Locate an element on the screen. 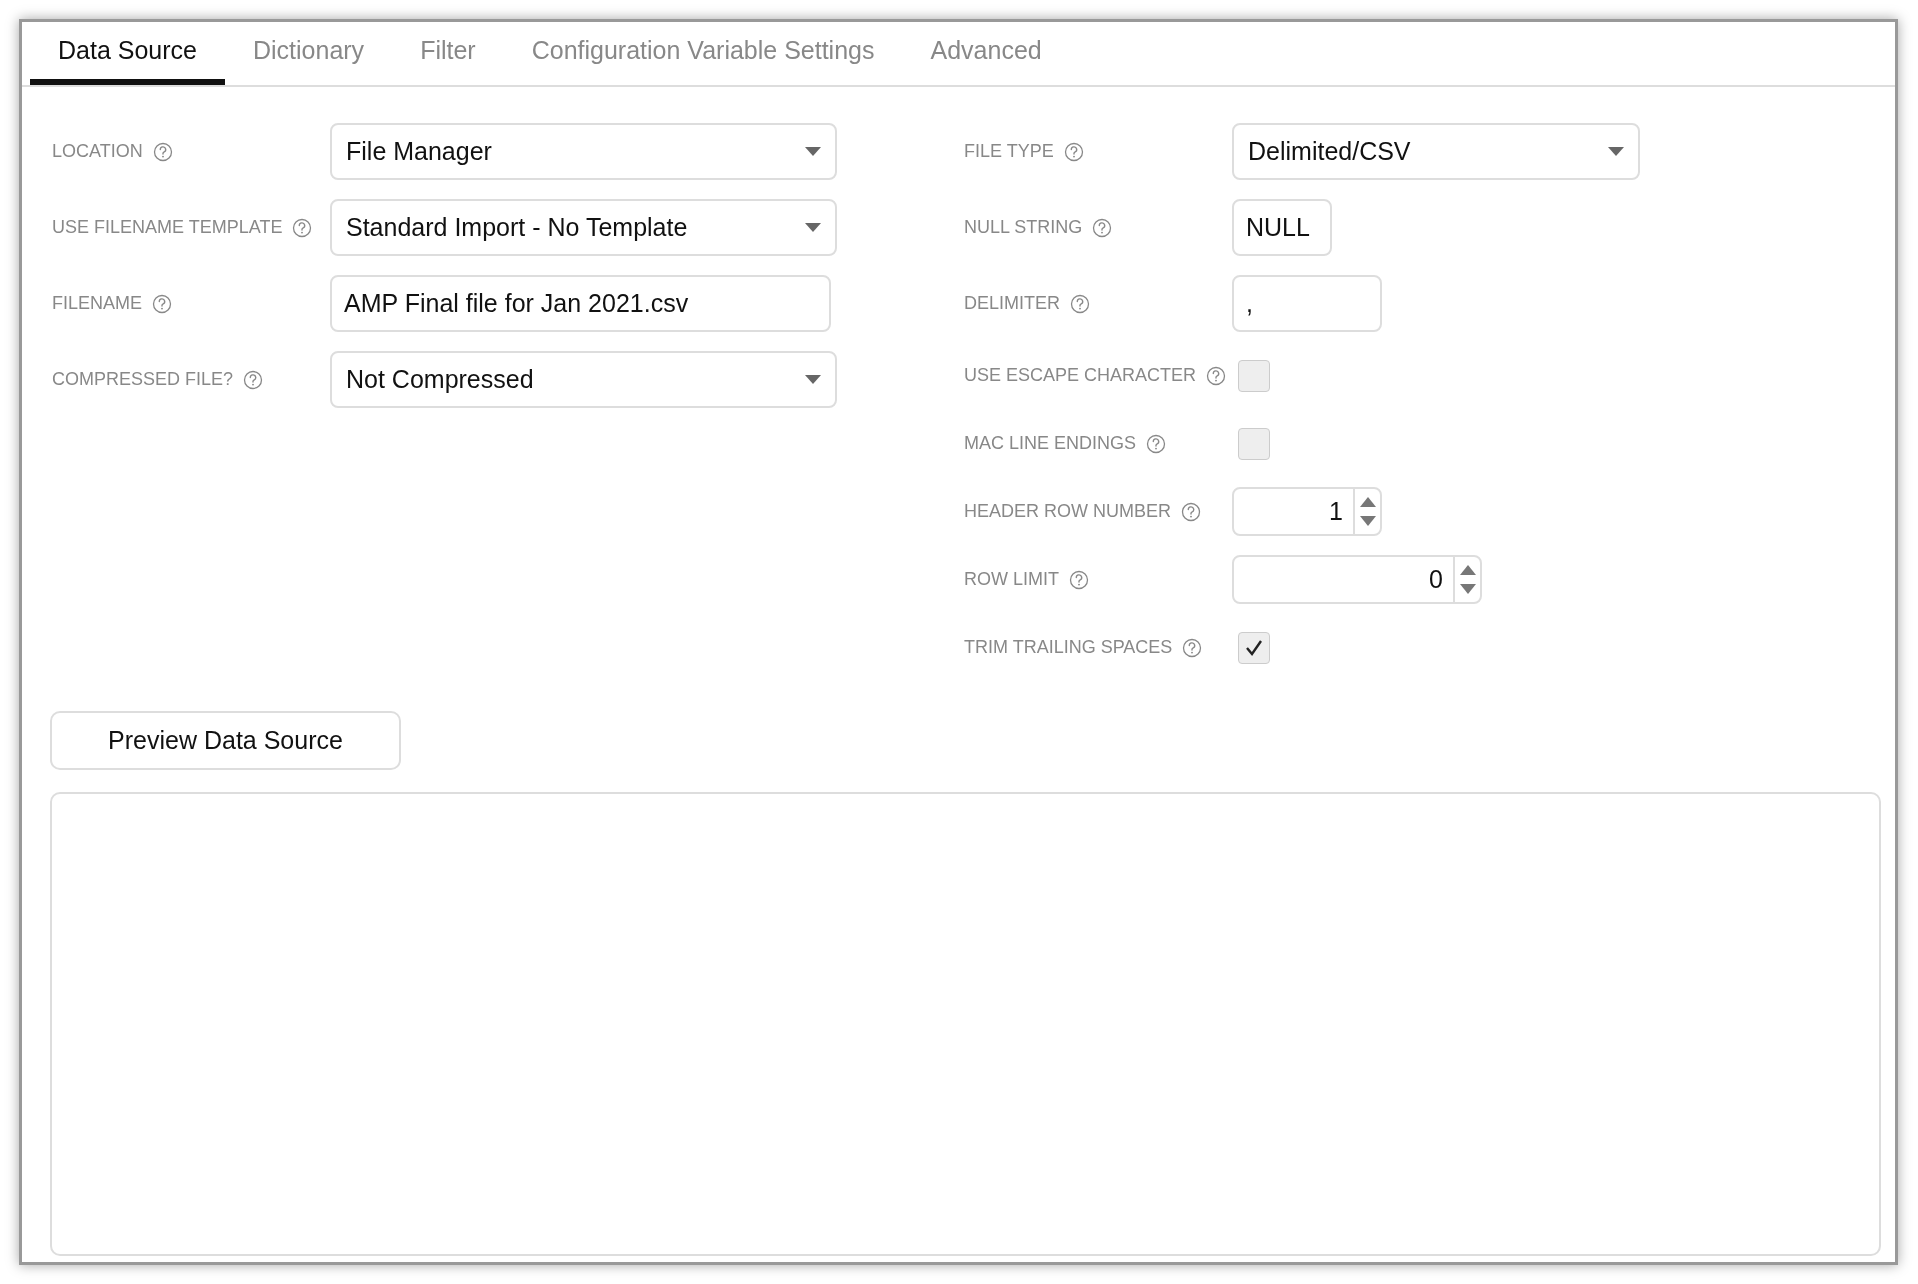 Image resolution: width=1918 pixels, height=1284 pixels. field-label: NULL STRING is located at coordinates (1023, 227).